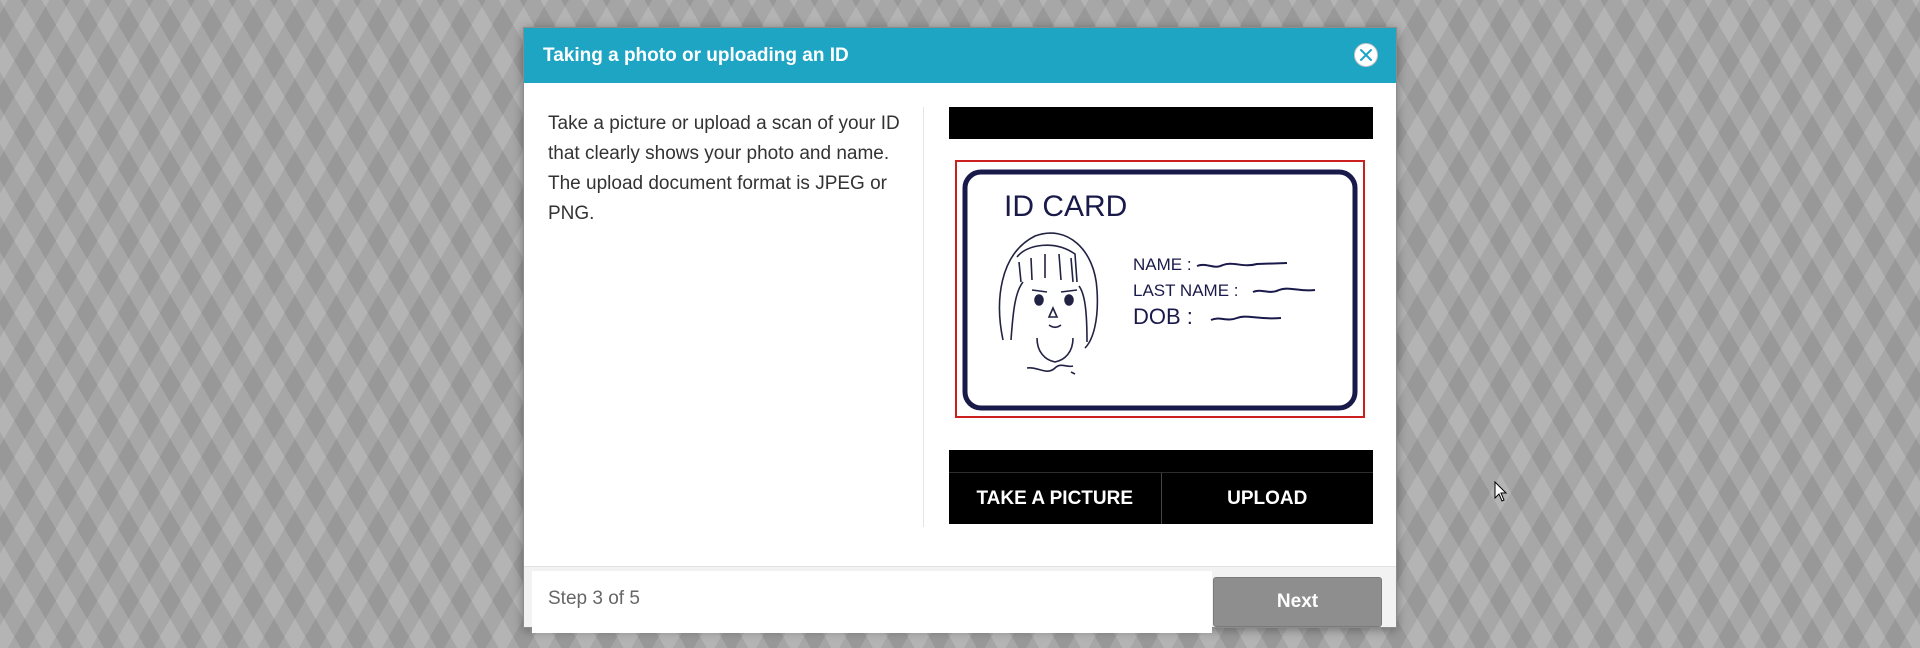 The image size is (1920, 648). I want to click on modal-header: Taking a photo or uploading an ID, so click(960, 55).